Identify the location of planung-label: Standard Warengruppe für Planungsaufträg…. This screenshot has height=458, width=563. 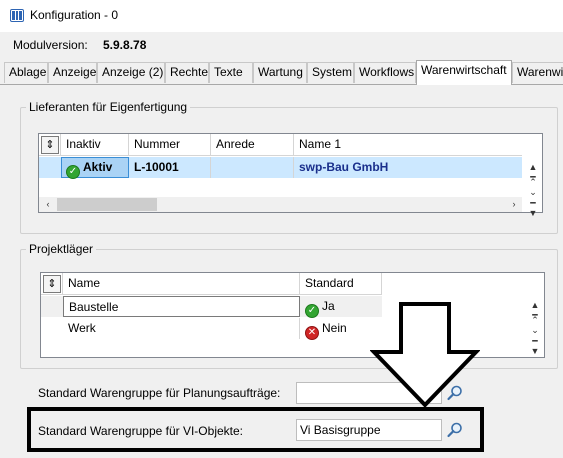
(159, 393).